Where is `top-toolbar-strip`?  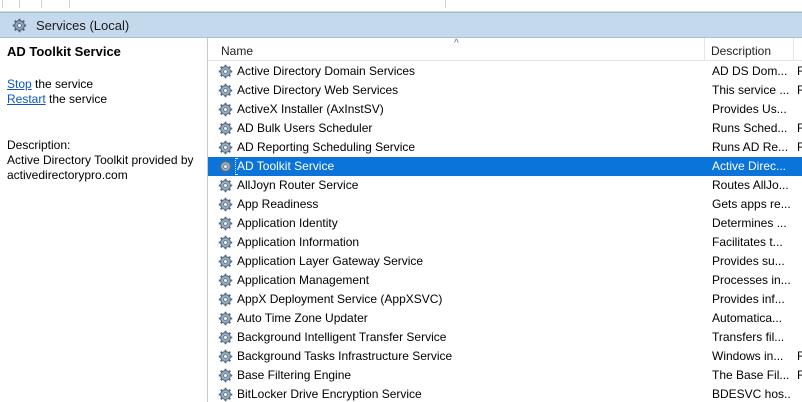
top-toolbar-strip is located at coordinates (401, 6).